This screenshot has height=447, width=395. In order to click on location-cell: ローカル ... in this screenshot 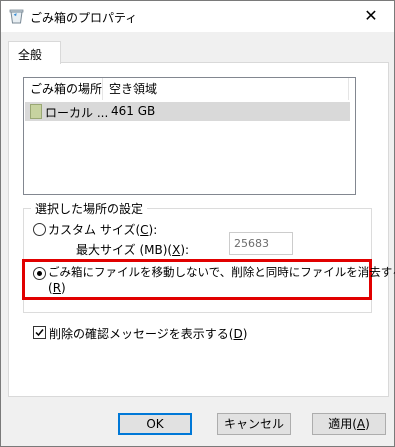, I will do `click(77, 113)`.